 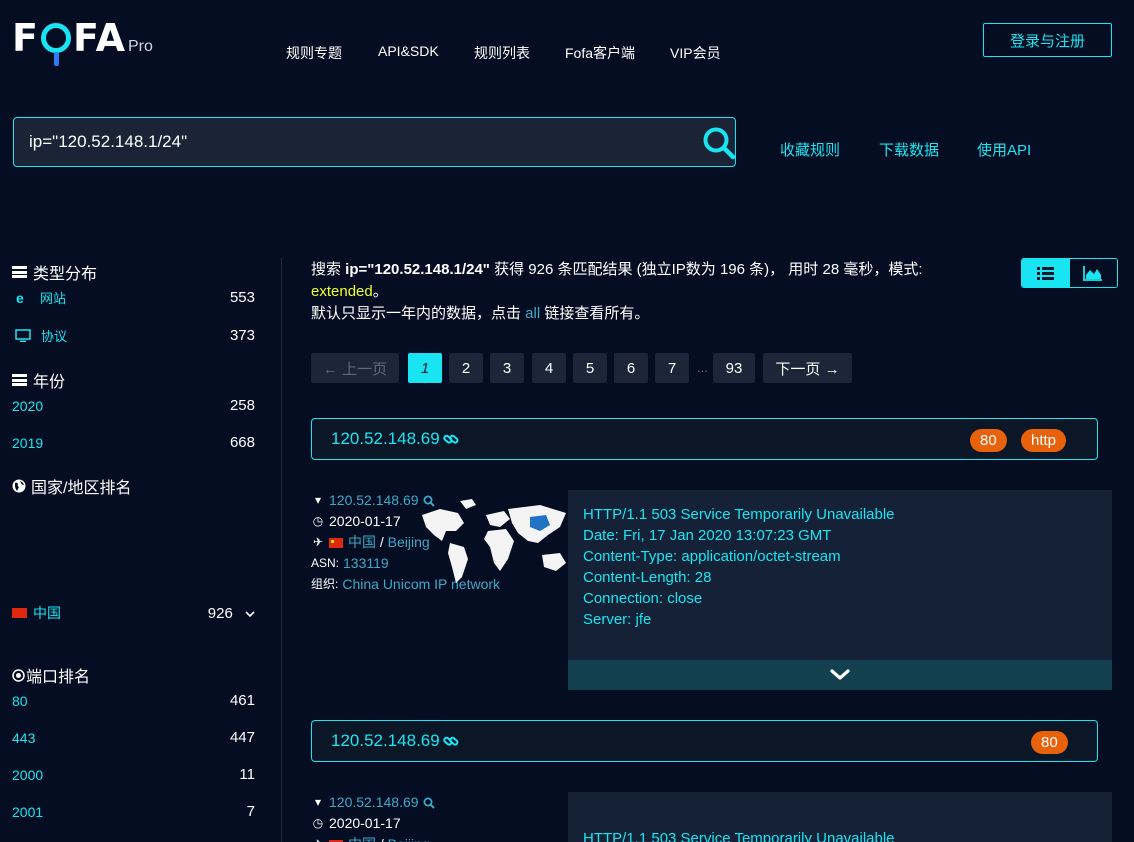 What do you see at coordinates (704, 741) in the screenshot?
I see `result-header: 120.52.148.69 80` at bounding box center [704, 741].